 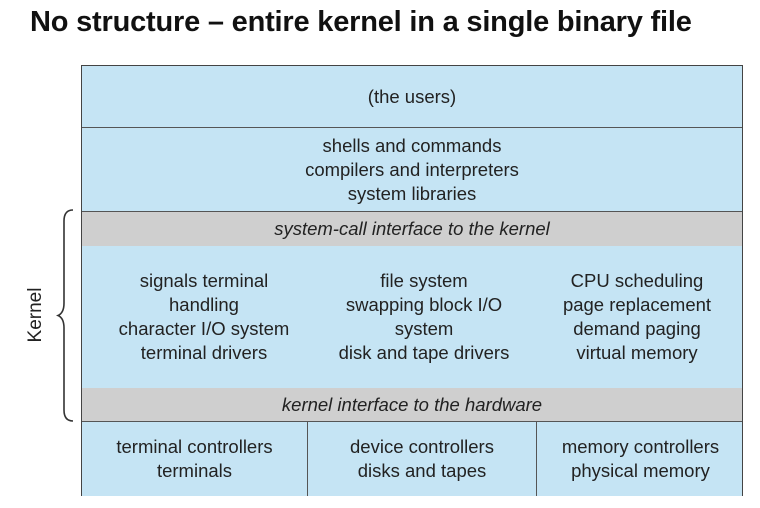 I want to click on users-layer: (the users), so click(x=412, y=97).